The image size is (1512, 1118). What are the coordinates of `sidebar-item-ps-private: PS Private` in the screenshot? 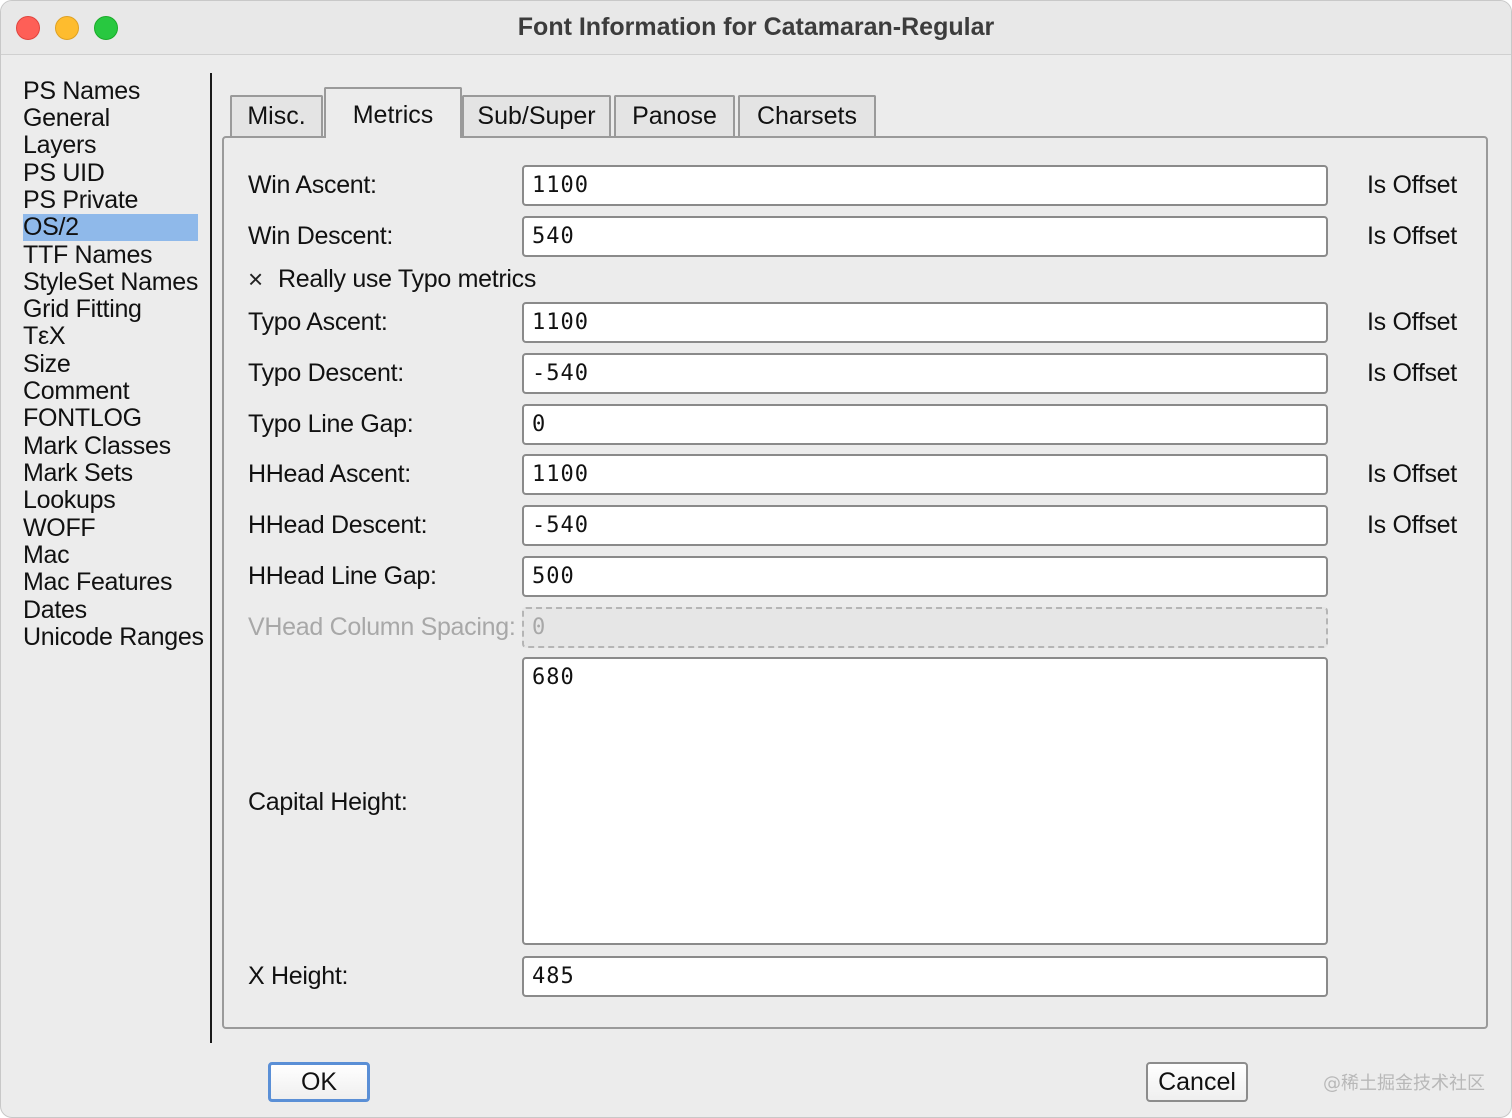 It's located at (110, 200).